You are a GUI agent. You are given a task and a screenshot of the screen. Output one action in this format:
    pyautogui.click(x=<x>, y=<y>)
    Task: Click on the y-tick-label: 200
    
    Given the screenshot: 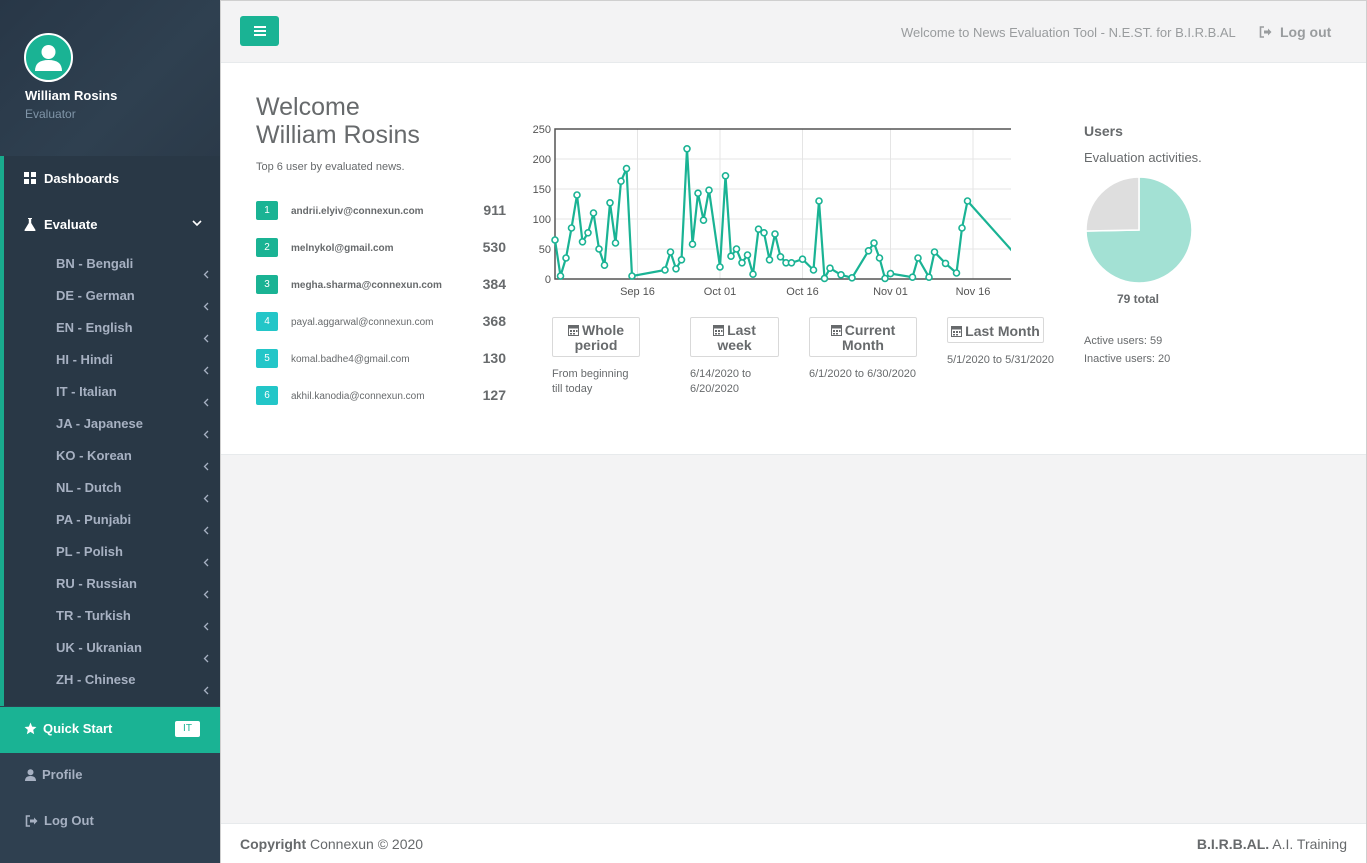 What is the action you would take?
    pyautogui.click(x=542, y=160)
    